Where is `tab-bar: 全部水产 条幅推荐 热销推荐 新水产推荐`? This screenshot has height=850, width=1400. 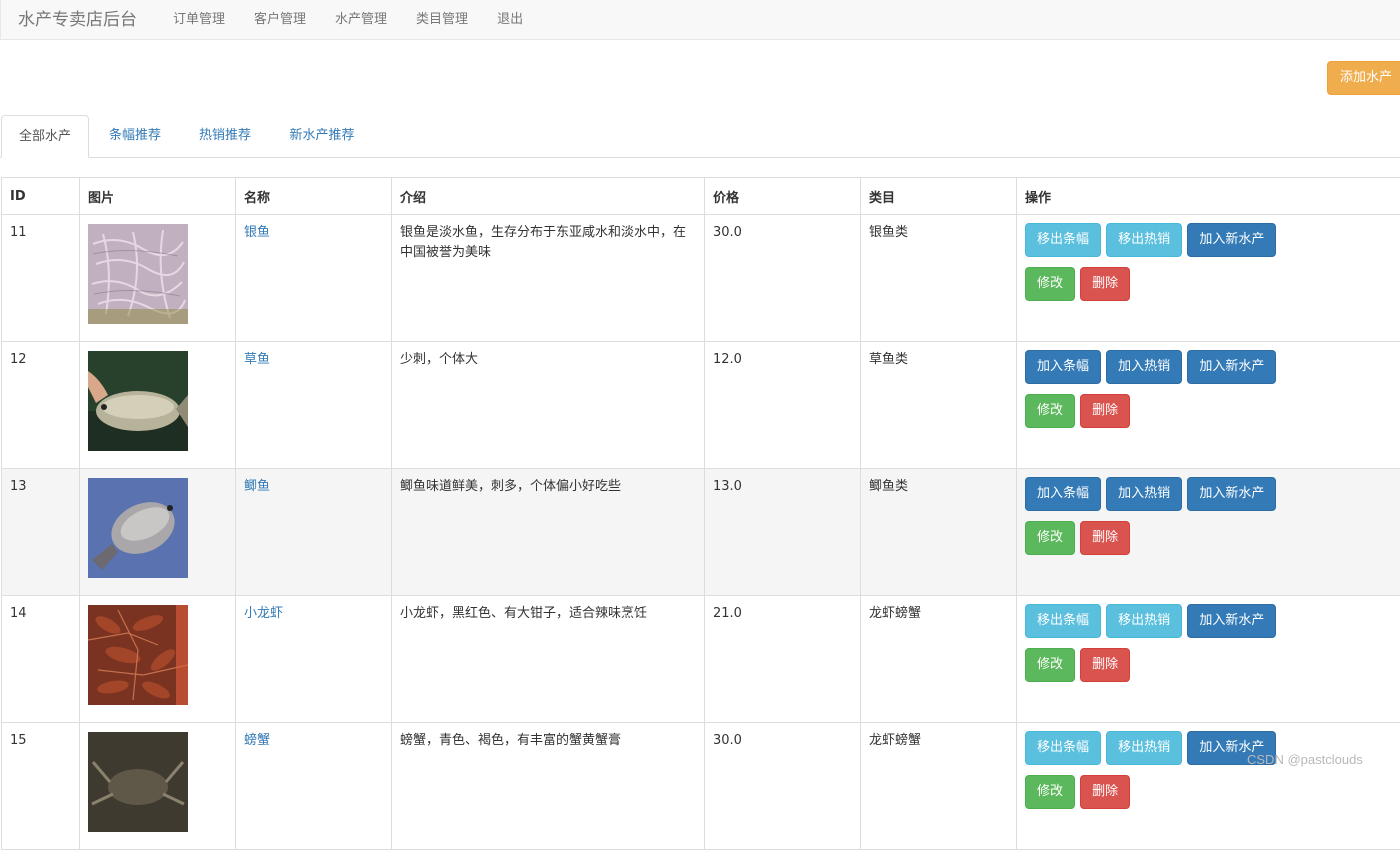
tab-bar: 全部水产 条幅推荐 热销推荐 新水产推荐 is located at coordinates (700, 136).